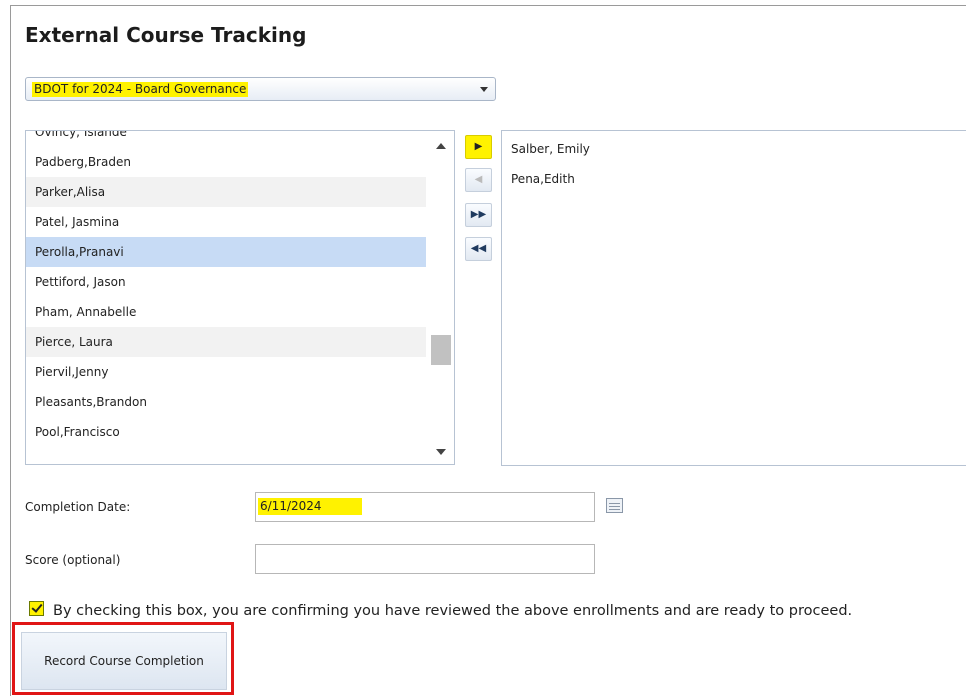  What do you see at coordinates (226, 139) in the screenshot?
I see `list-item: Ovincy, Islande` at bounding box center [226, 139].